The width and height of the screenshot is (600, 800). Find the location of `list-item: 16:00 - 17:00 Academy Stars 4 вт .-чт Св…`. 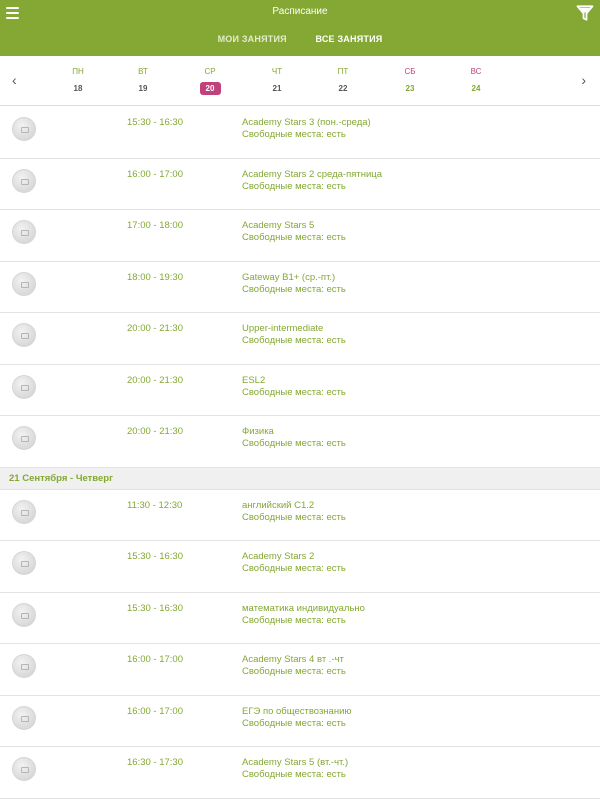

list-item: 16:00 - 17:00 Academy Stars 4 вт .-чт Св… is located at coordinates (300, 670).